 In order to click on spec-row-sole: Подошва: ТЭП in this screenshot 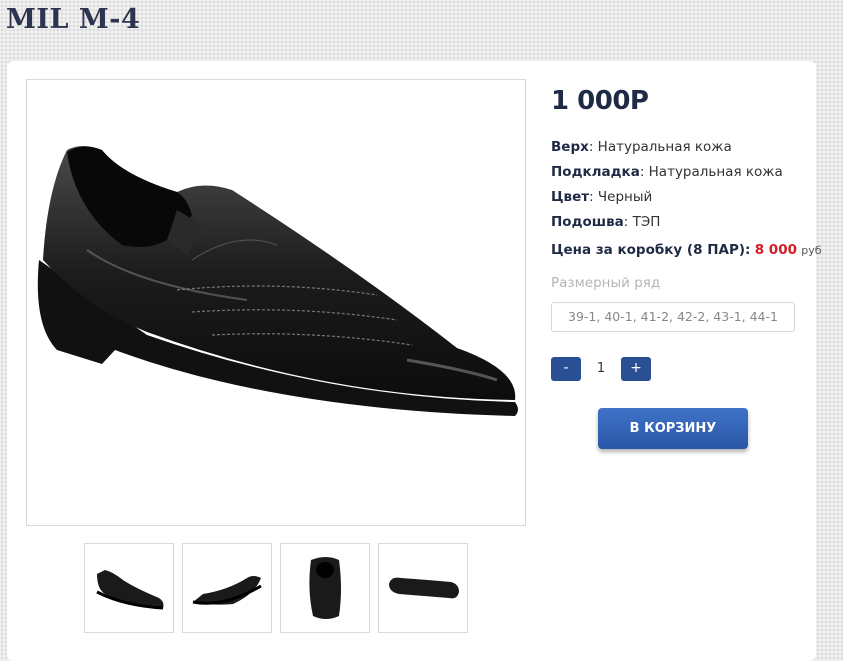, I will do `click(667, 225)`.